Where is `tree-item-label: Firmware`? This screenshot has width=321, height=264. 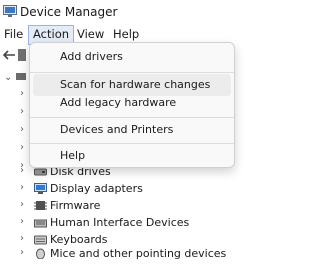
tree-item-label: Firmware is located at coordinates (75, 205).